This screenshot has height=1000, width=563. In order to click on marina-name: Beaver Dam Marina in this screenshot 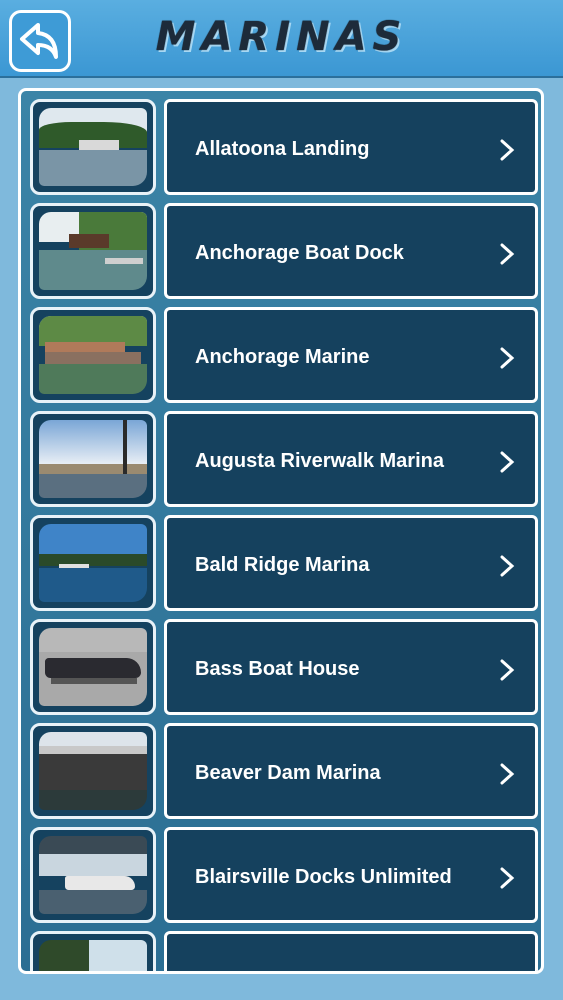, I will do `click(288, 773)`.